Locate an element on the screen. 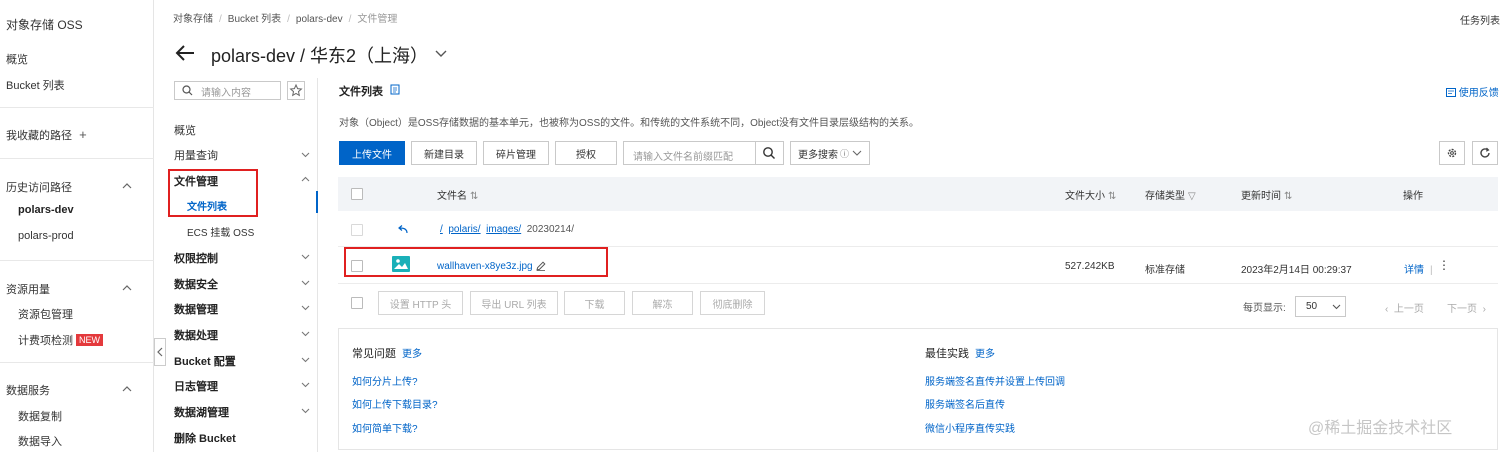  best-practice-link: 服务端签名直传并设置上传回调 is located at coordinates (995, 380).